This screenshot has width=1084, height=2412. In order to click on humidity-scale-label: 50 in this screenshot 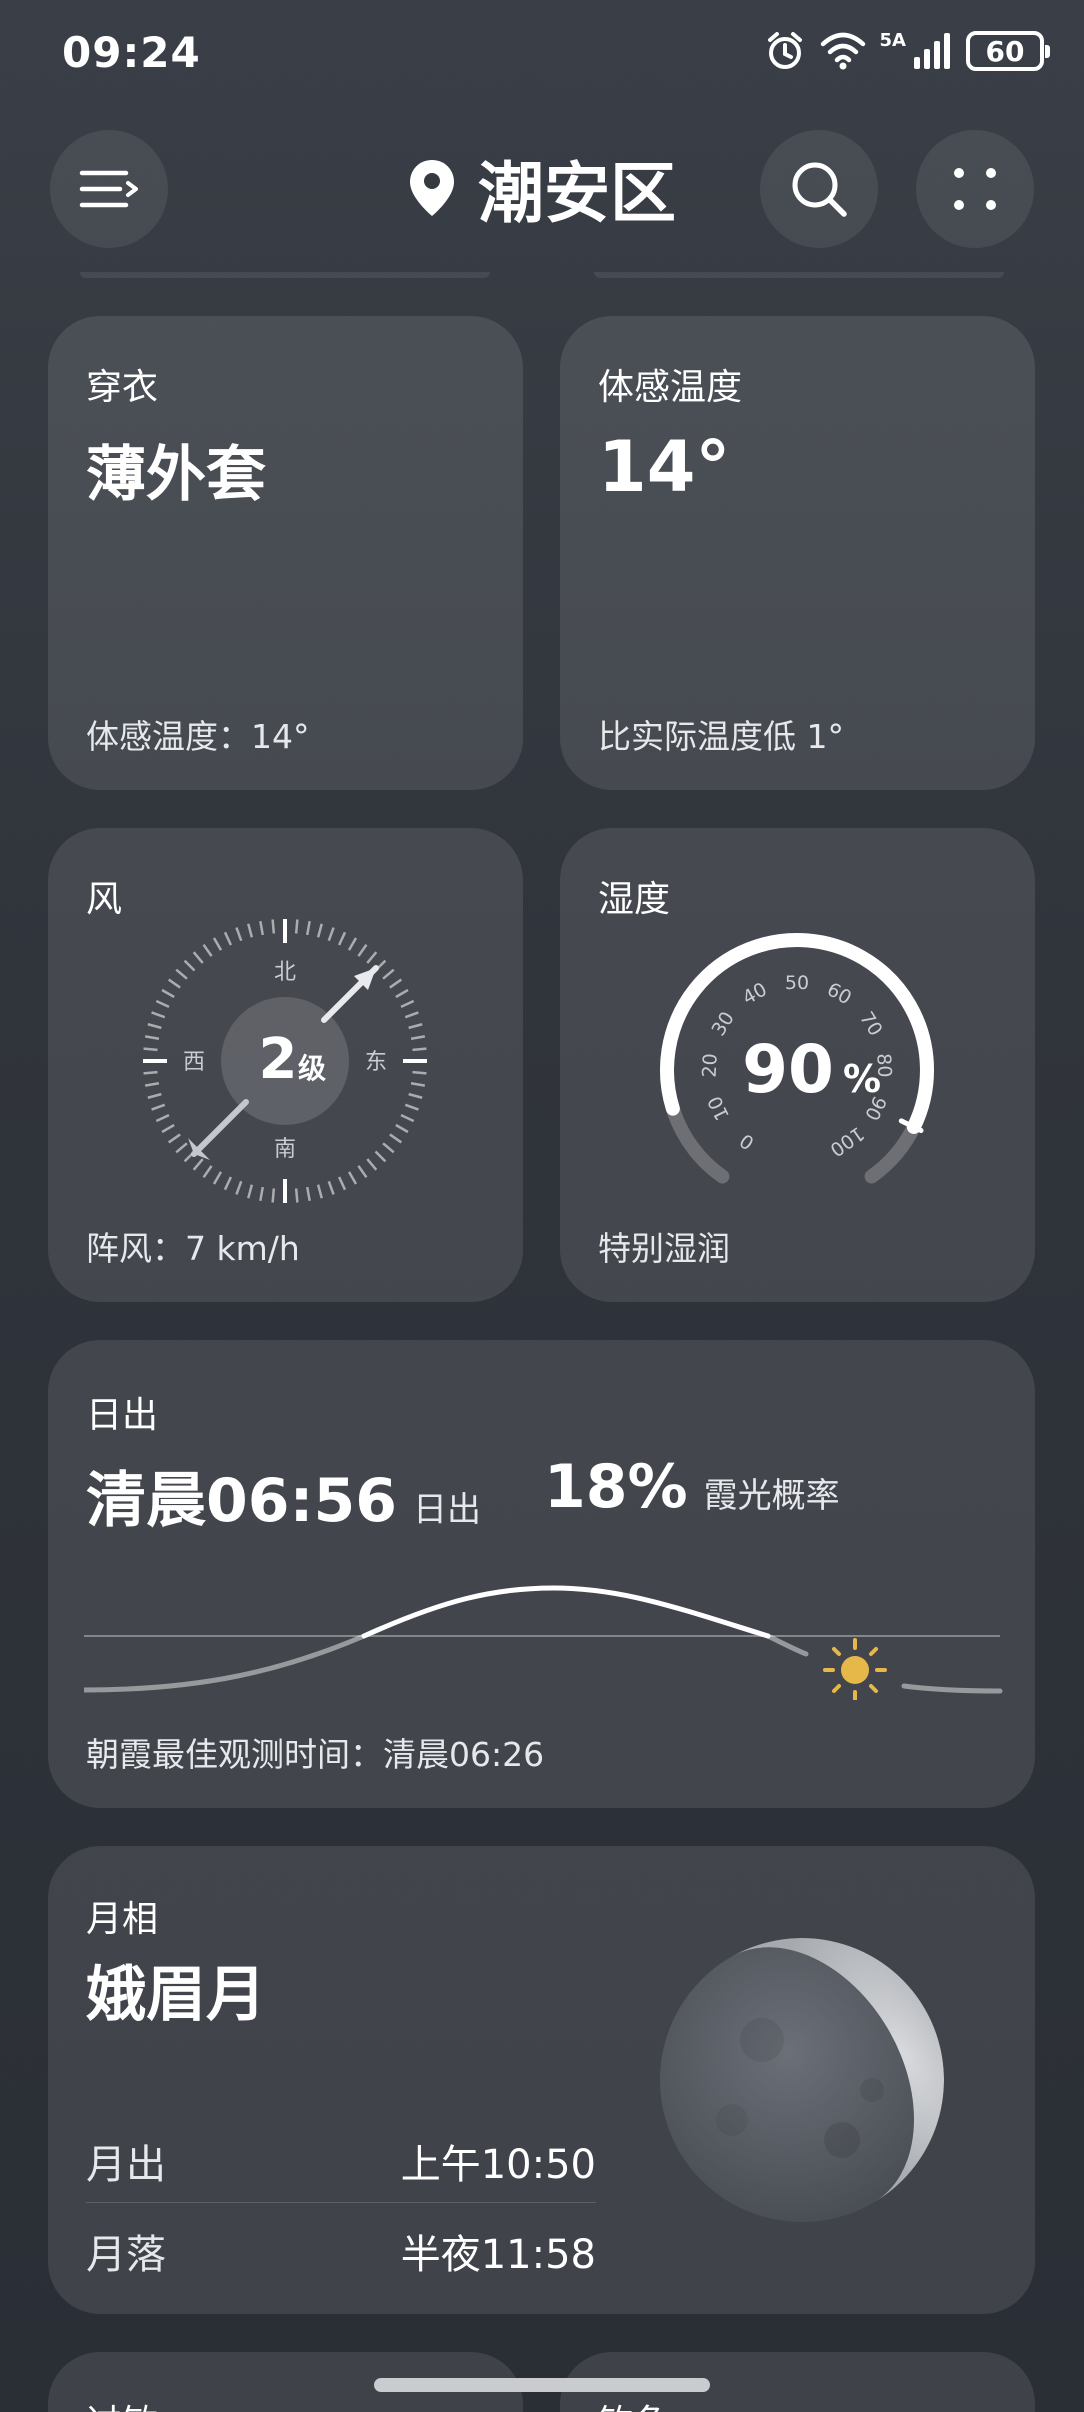, I will do `click(797, 983)`.